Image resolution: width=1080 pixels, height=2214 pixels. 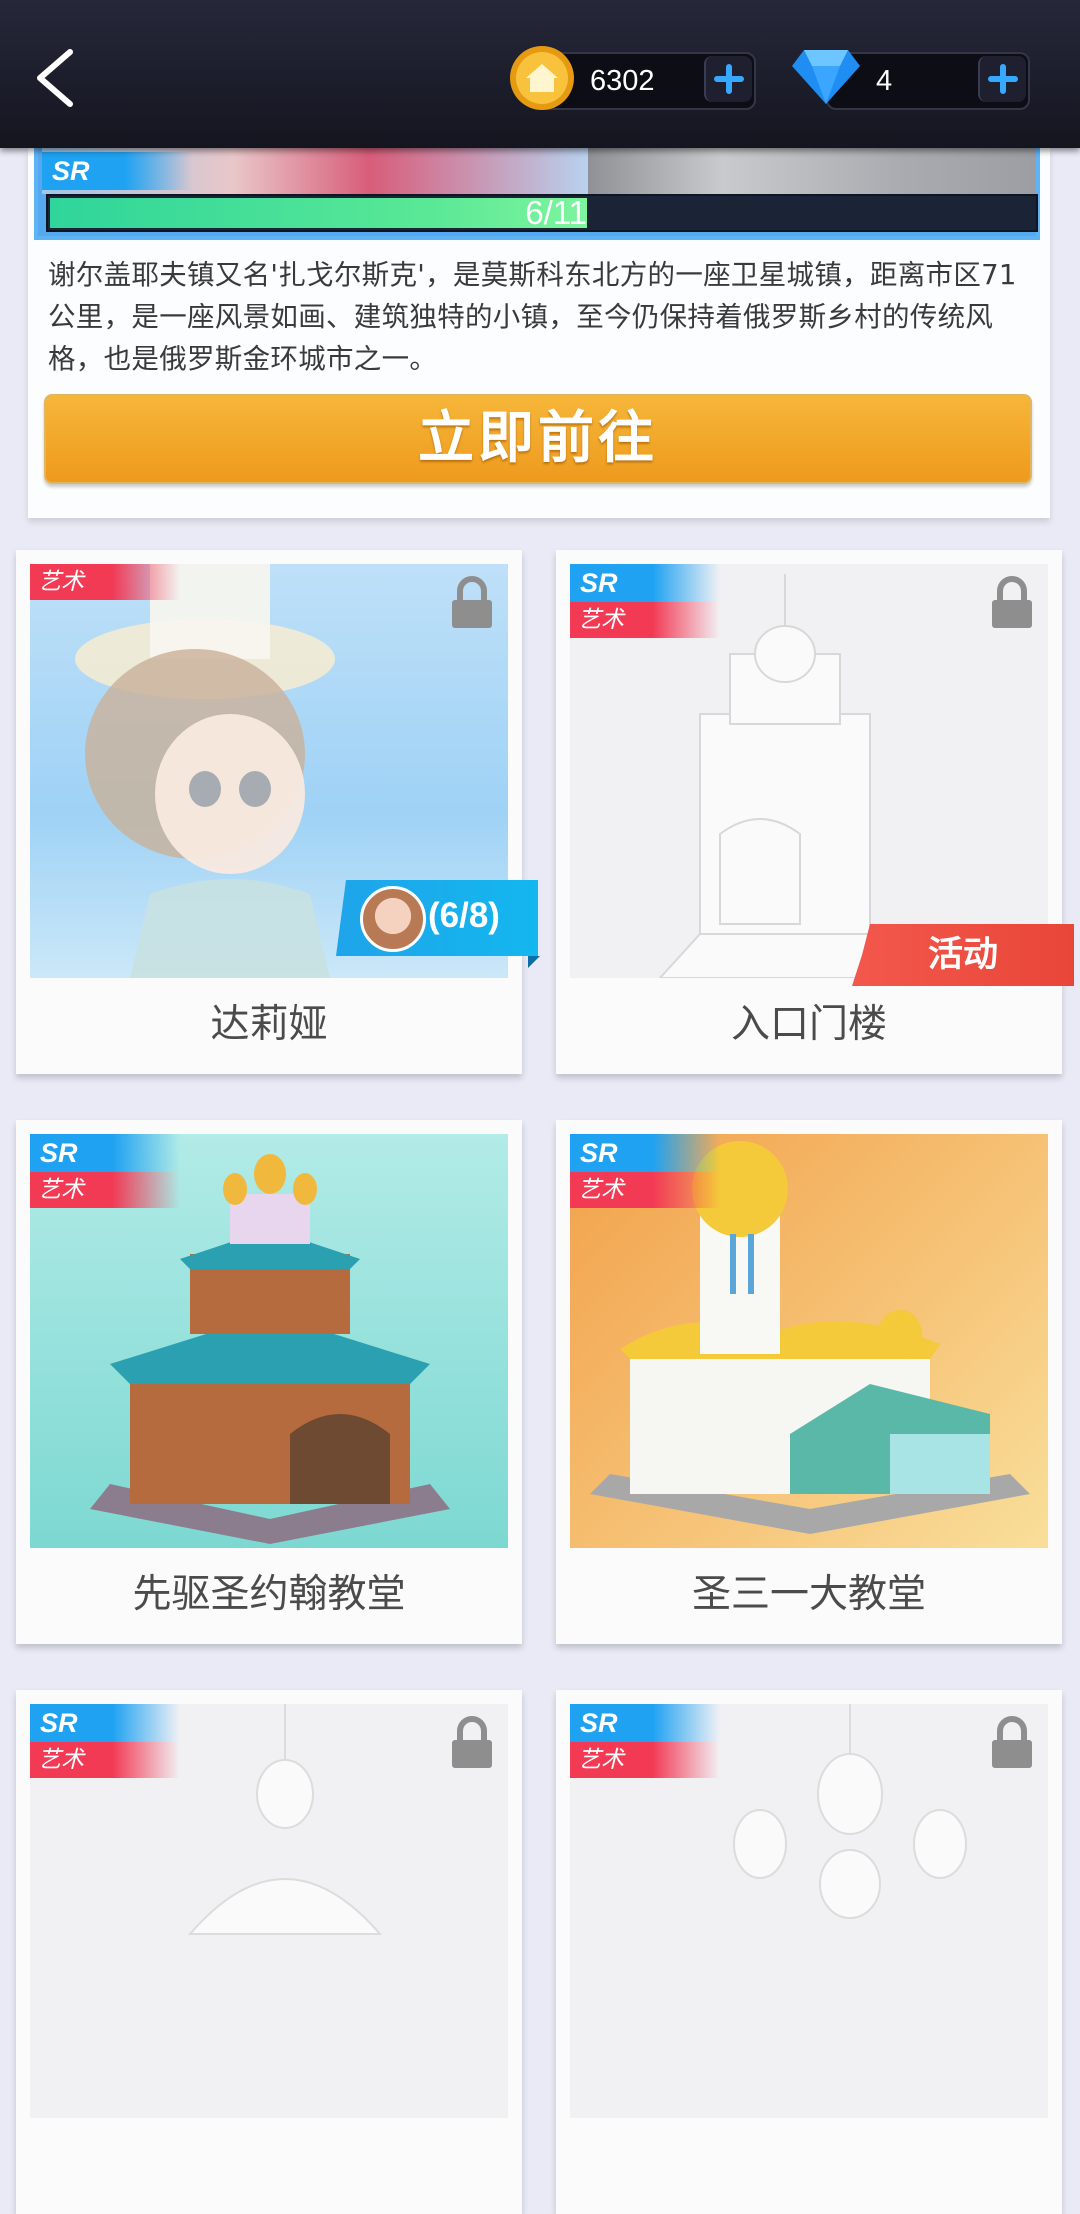 What do you see at coordinates (812, 171) in the screenshot?
I see `banner-photo` at bounding box center [812, 171].